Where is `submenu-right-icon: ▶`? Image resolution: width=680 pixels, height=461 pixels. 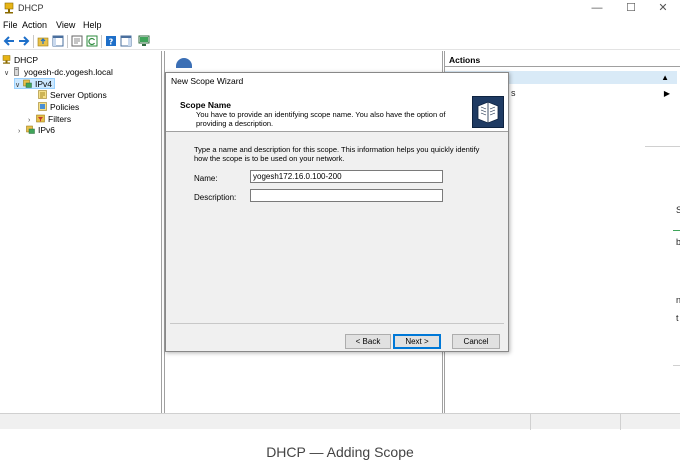 submenu-right-icon: ▶ is located at coordinates (667, 93).